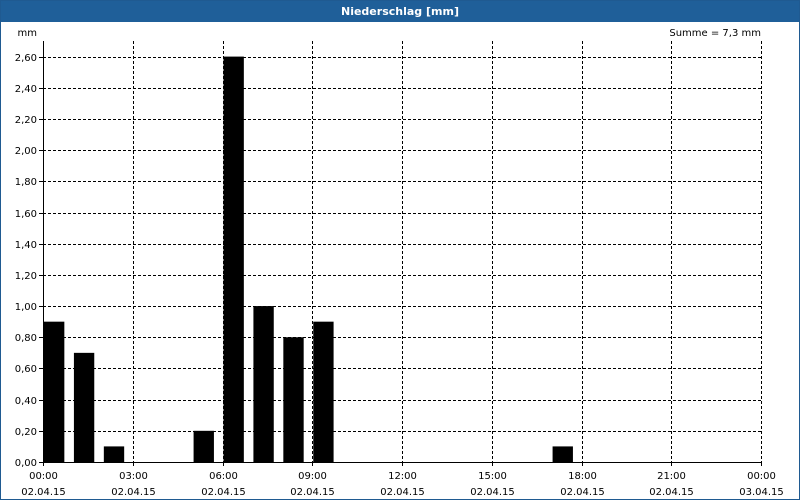 The image size is (800, 500). I want to click on y-tick-label: 2,60, so click(26, 58).